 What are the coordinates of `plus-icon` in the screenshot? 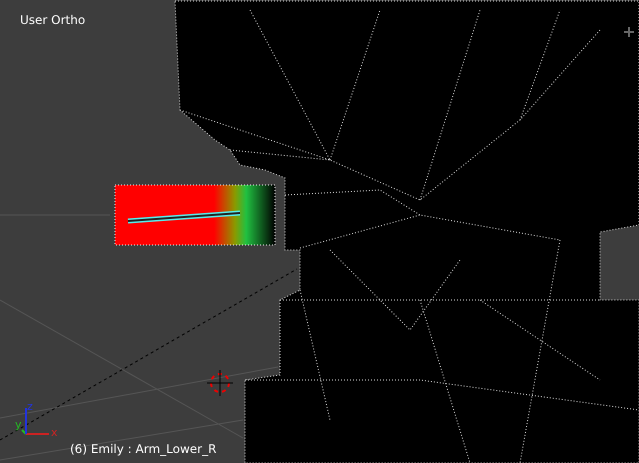 It's located at (629, 32).